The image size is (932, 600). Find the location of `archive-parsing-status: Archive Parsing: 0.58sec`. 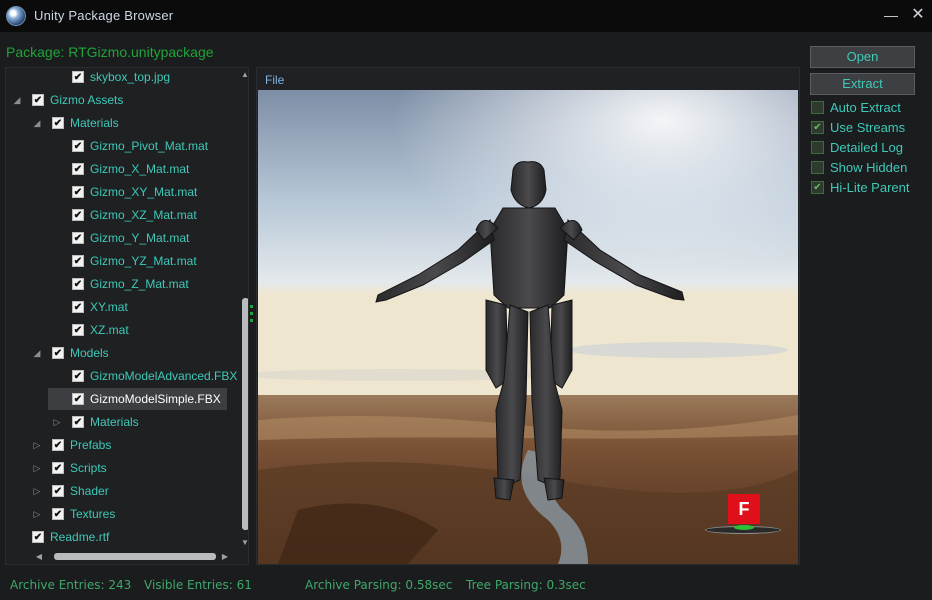

archive-parsing-status: Archive Parsing: 0.58sec is located at coordinates (379, 585).